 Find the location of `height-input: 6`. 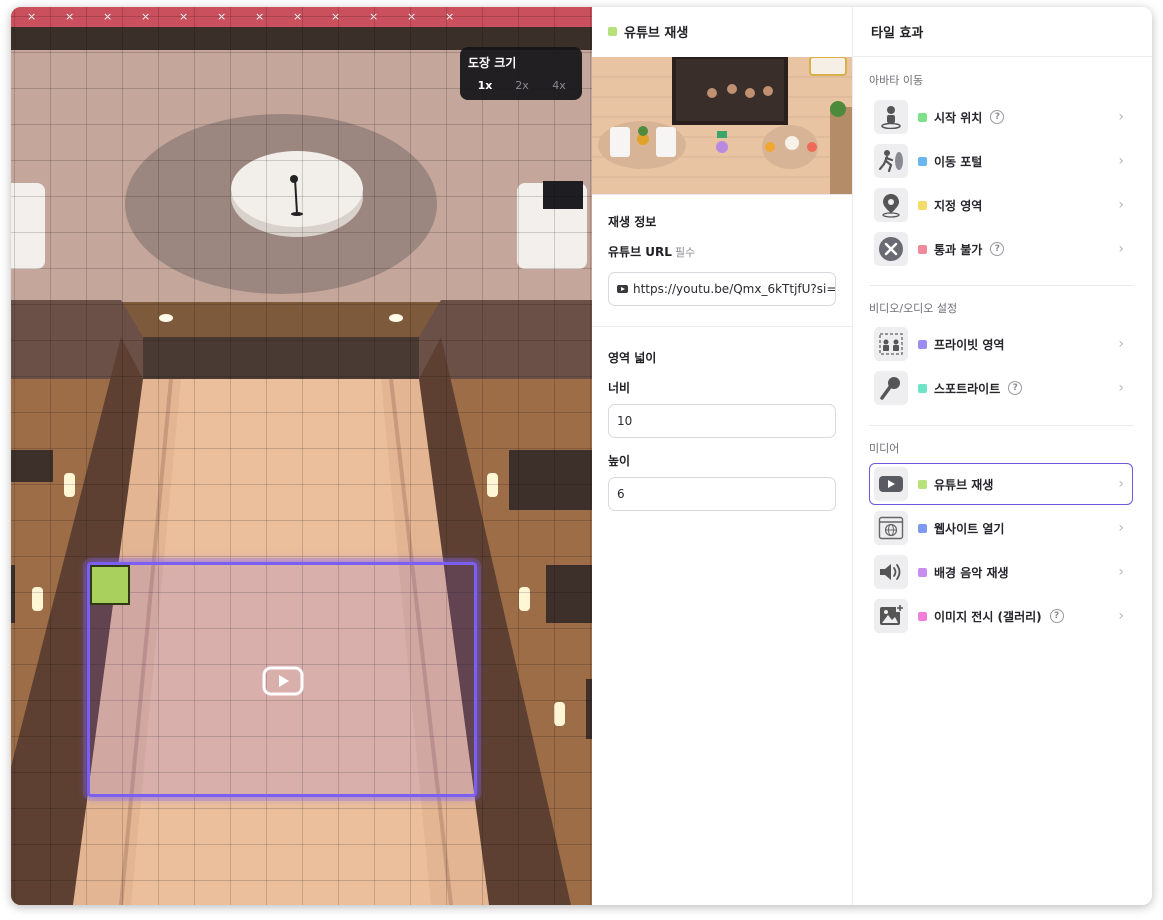

height-input: 6 is located at coordinates (722, 494).